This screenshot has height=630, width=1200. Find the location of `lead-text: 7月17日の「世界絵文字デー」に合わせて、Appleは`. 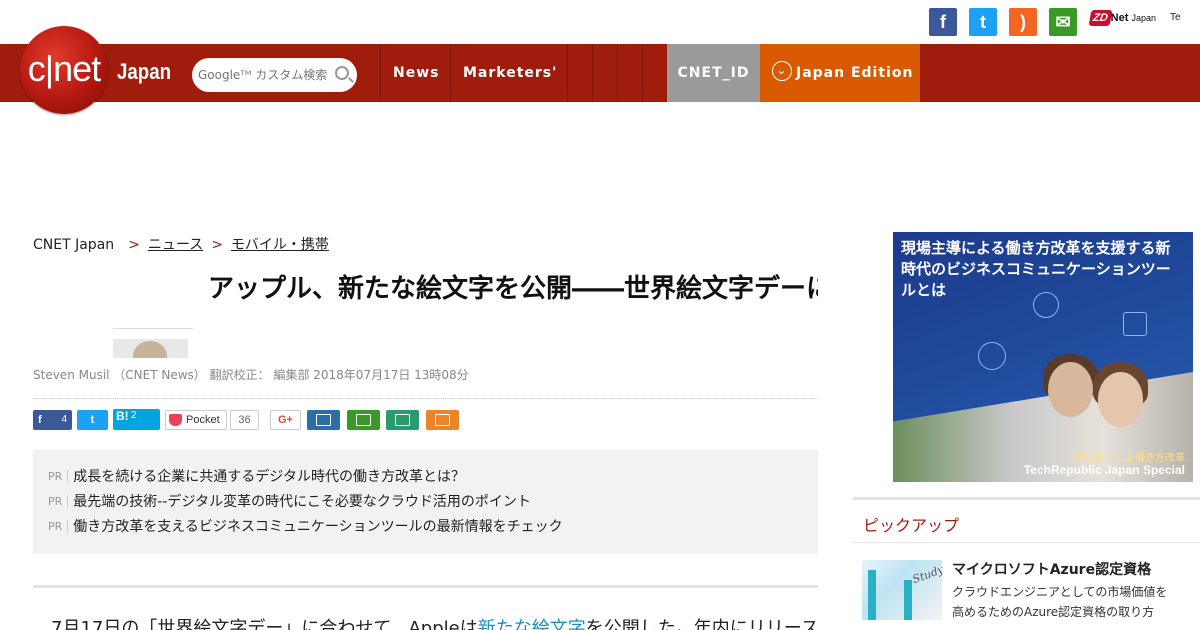

lead-text: 7月17日の「世界絵文字デー」に合わせて、Appleは is located at coordinates (255, 624).